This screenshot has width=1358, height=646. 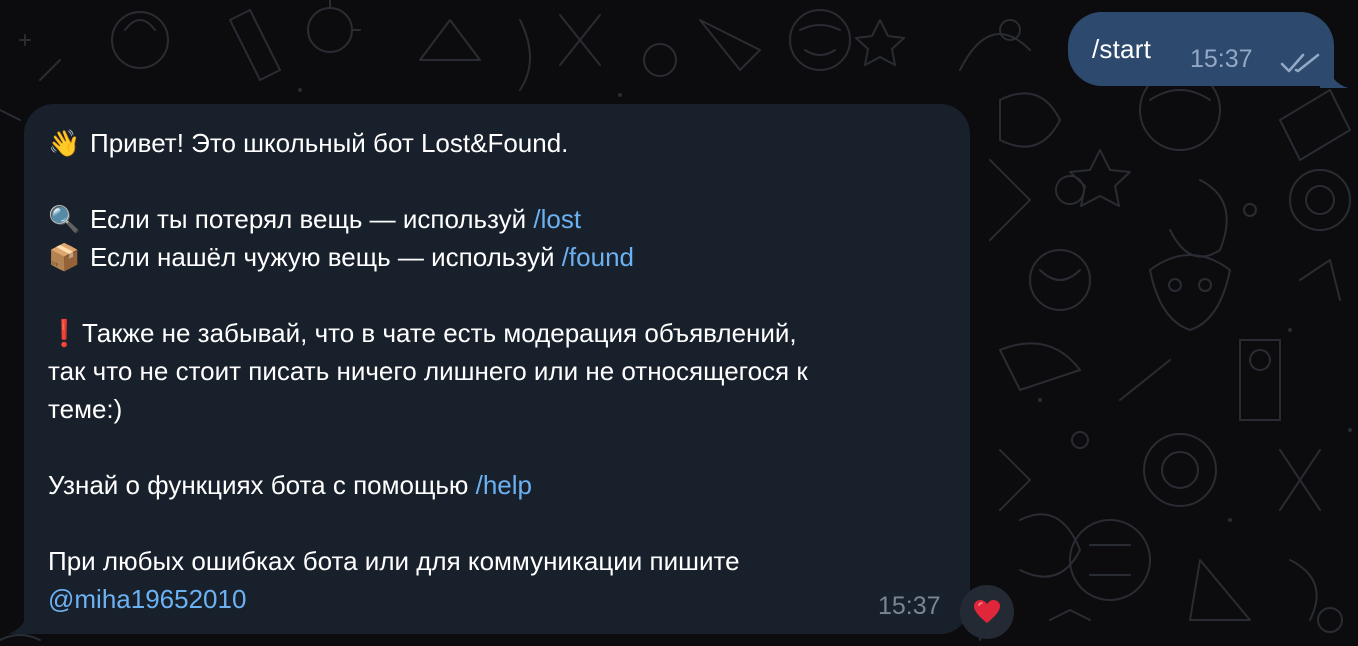 I want to click on outgoing-bubble-tail, so click(x=1334, y=76).